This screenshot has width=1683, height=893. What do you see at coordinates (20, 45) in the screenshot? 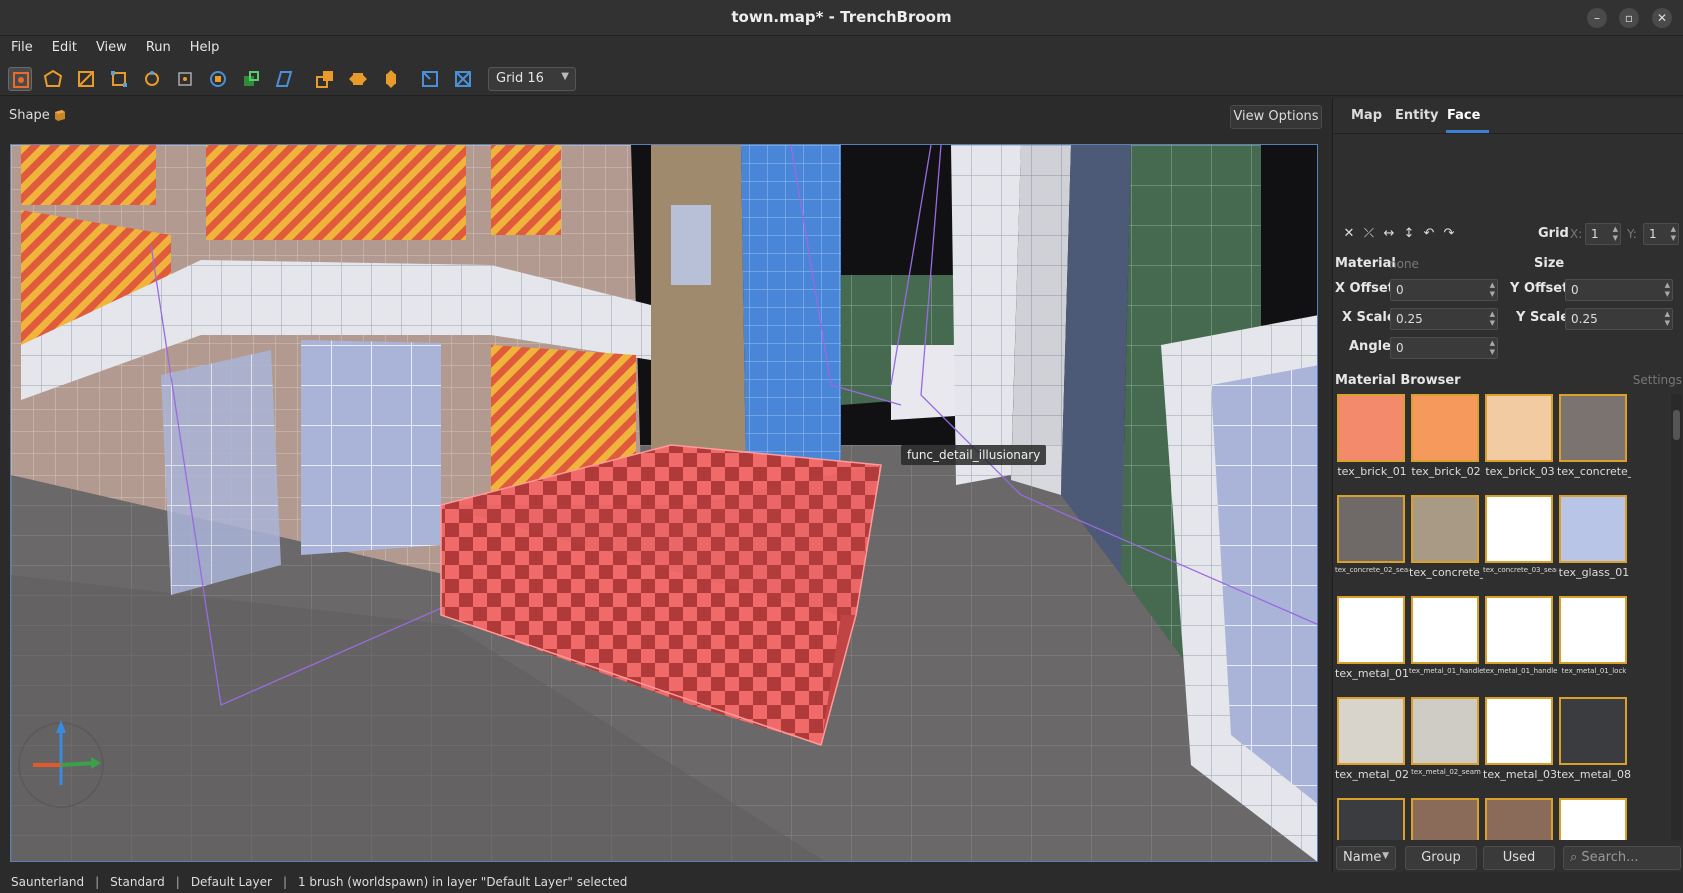
I see `menu-file: File` at bounding box center [20, 45].